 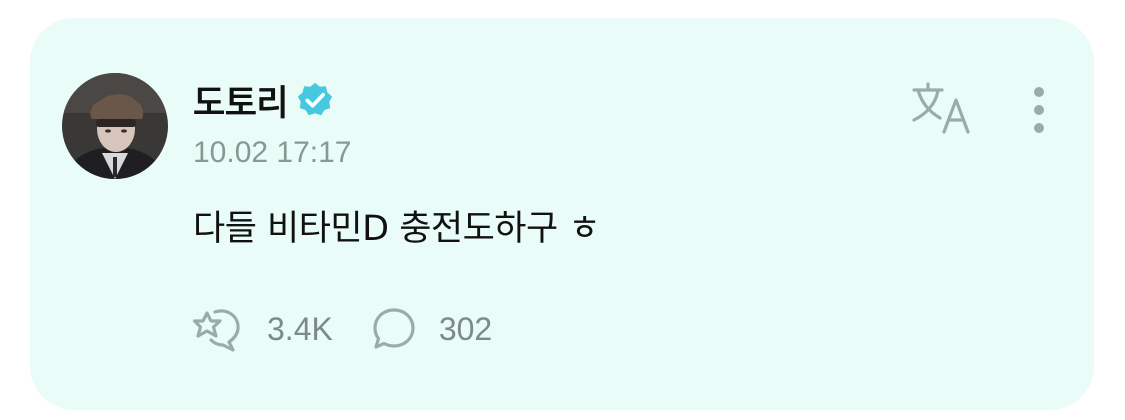 What do you see at coordinates (315, 99) in the screenshot?
I see `verified-badge-icon` at bounding box center [315, 99].